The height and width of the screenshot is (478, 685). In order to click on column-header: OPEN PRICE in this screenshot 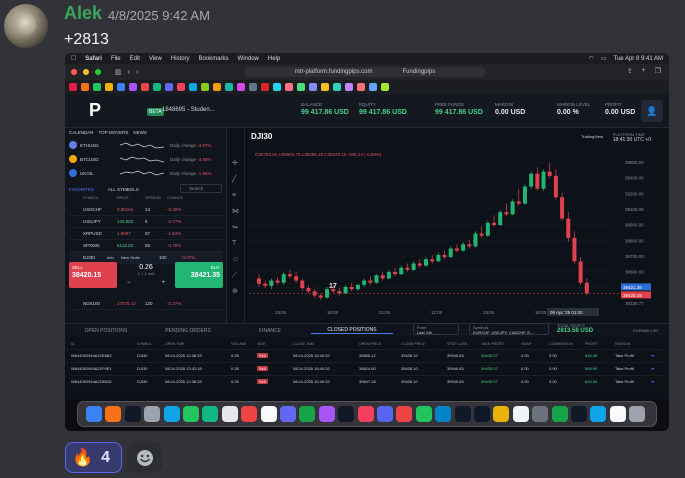, I will do `click(370, 344)`.